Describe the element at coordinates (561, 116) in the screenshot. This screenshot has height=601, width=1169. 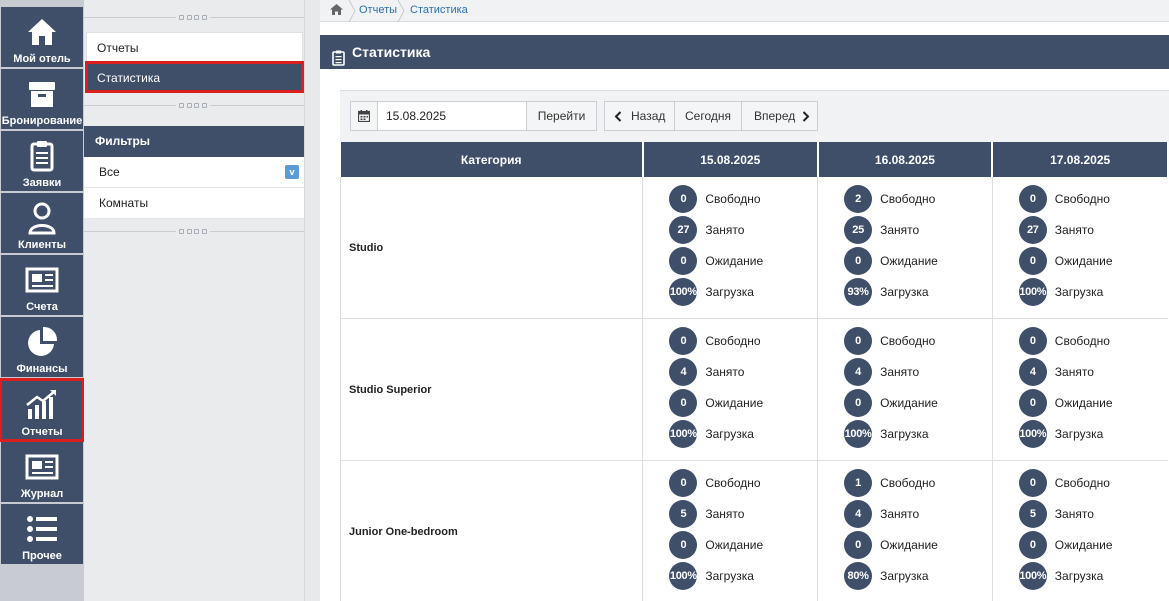
I see `go-button: Перейти` at that location.